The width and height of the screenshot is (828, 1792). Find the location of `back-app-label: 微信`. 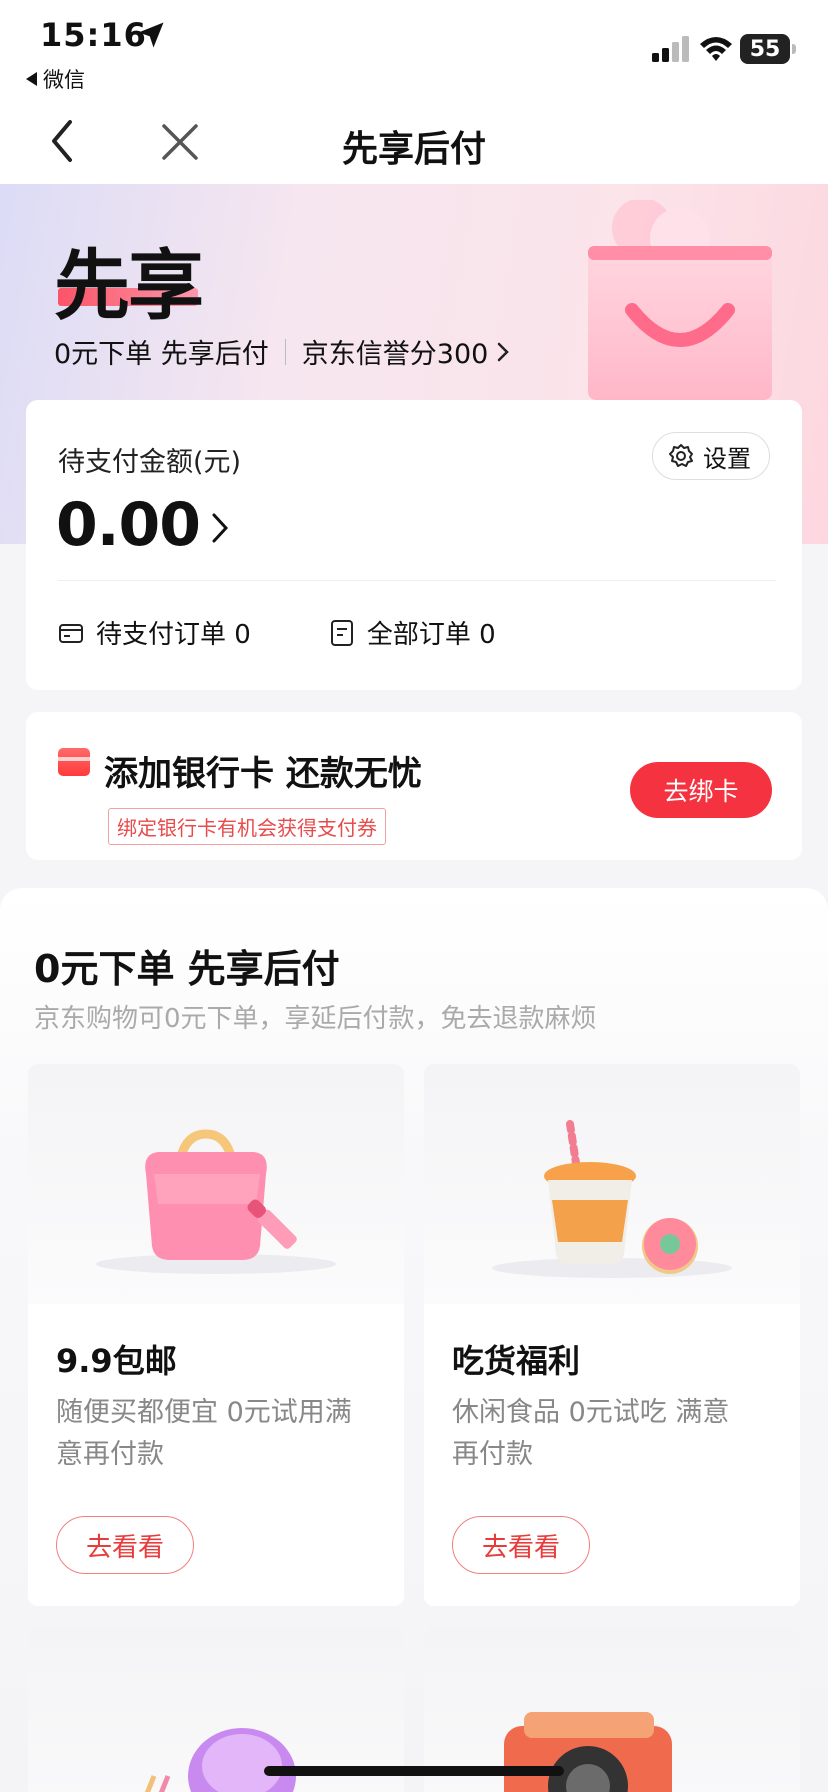

back-app-label: 微信 is located at coordinates (64, 80).